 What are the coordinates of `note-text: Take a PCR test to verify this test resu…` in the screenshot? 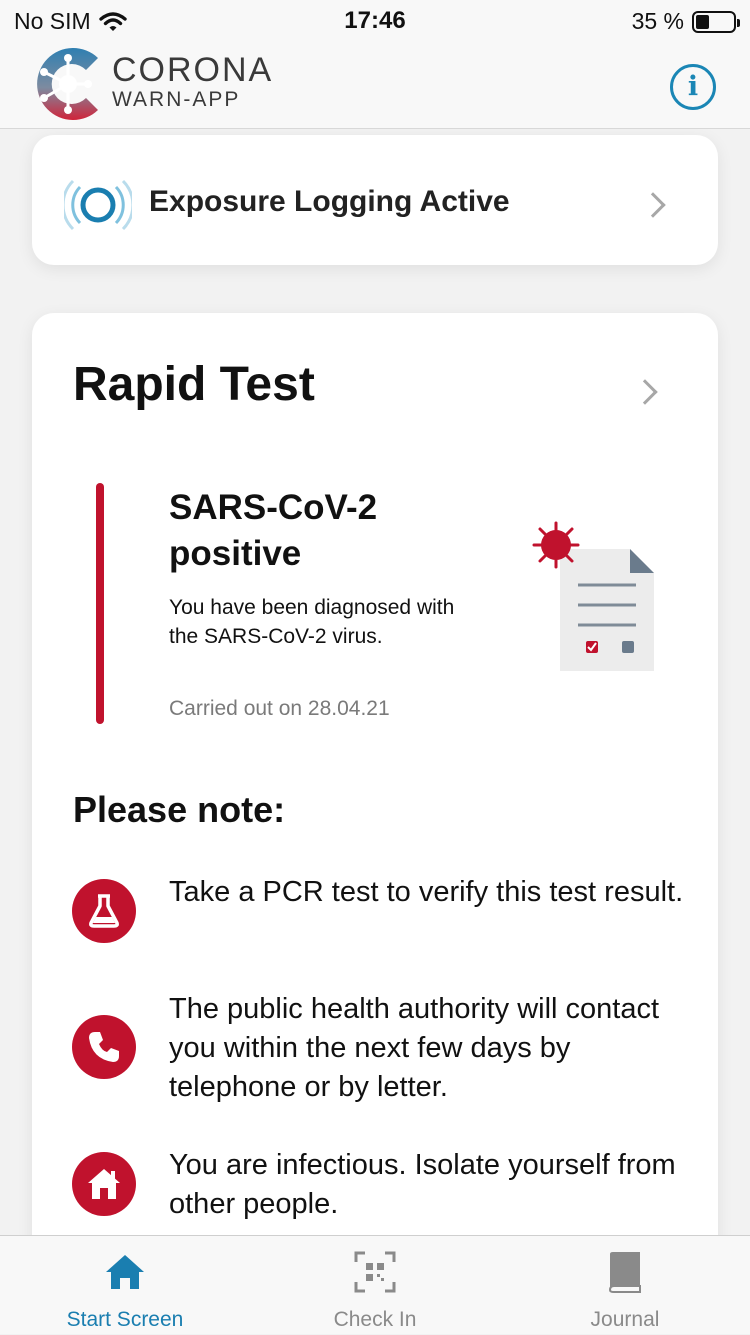 It's located at (426, 892).